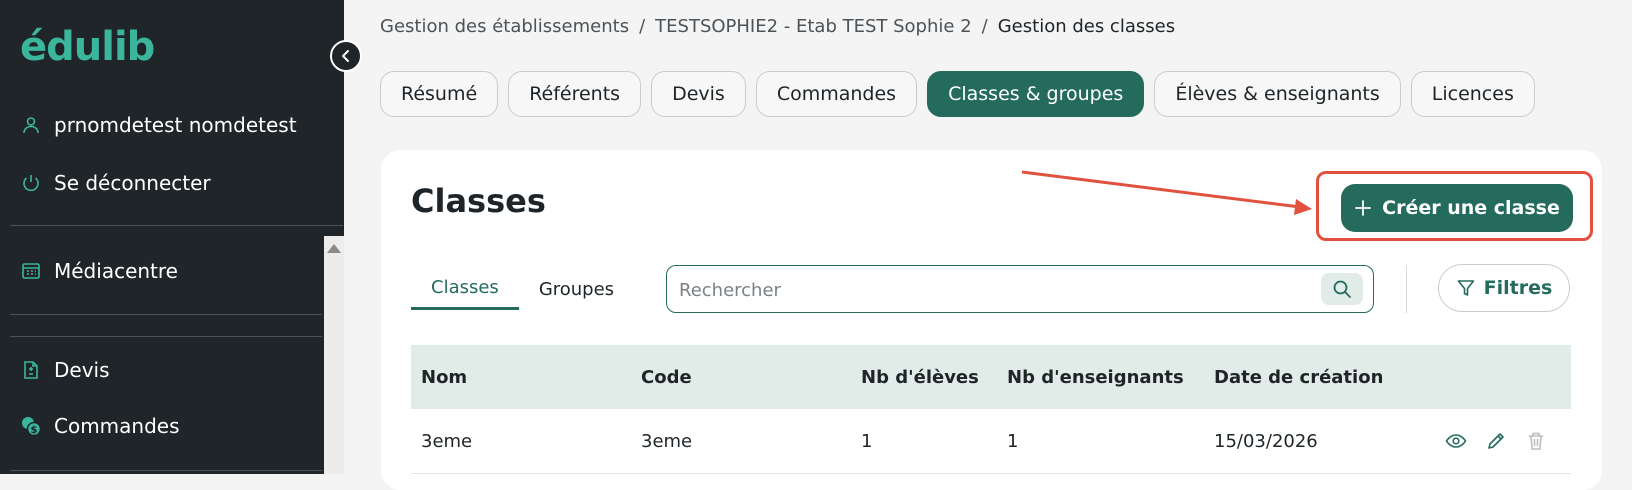 The image size is (1632, 490). Describe the element at coordinates (1363, 208) in the screenshot. I see `plus-icon` at that location.